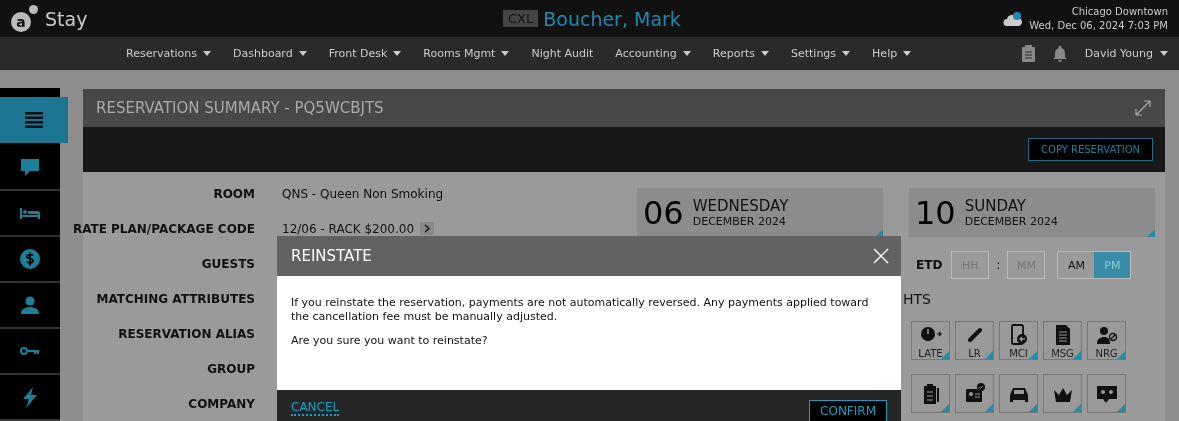  Describe the element at coordinates (270, 53) in the screenshot. I see `menu-item: Dashboard` at that location.